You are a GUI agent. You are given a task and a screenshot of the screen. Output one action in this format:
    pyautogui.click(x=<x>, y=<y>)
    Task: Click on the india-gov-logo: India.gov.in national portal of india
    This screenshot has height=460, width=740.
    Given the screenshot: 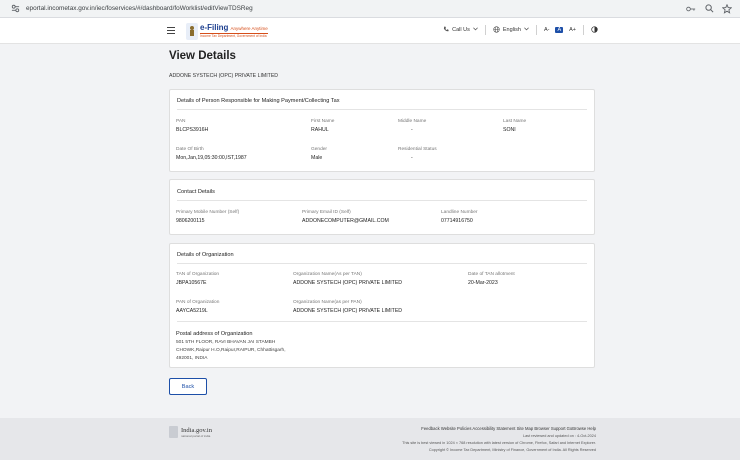 What is the action you would take?
    pyautogui.click(x=190, y=432)
    